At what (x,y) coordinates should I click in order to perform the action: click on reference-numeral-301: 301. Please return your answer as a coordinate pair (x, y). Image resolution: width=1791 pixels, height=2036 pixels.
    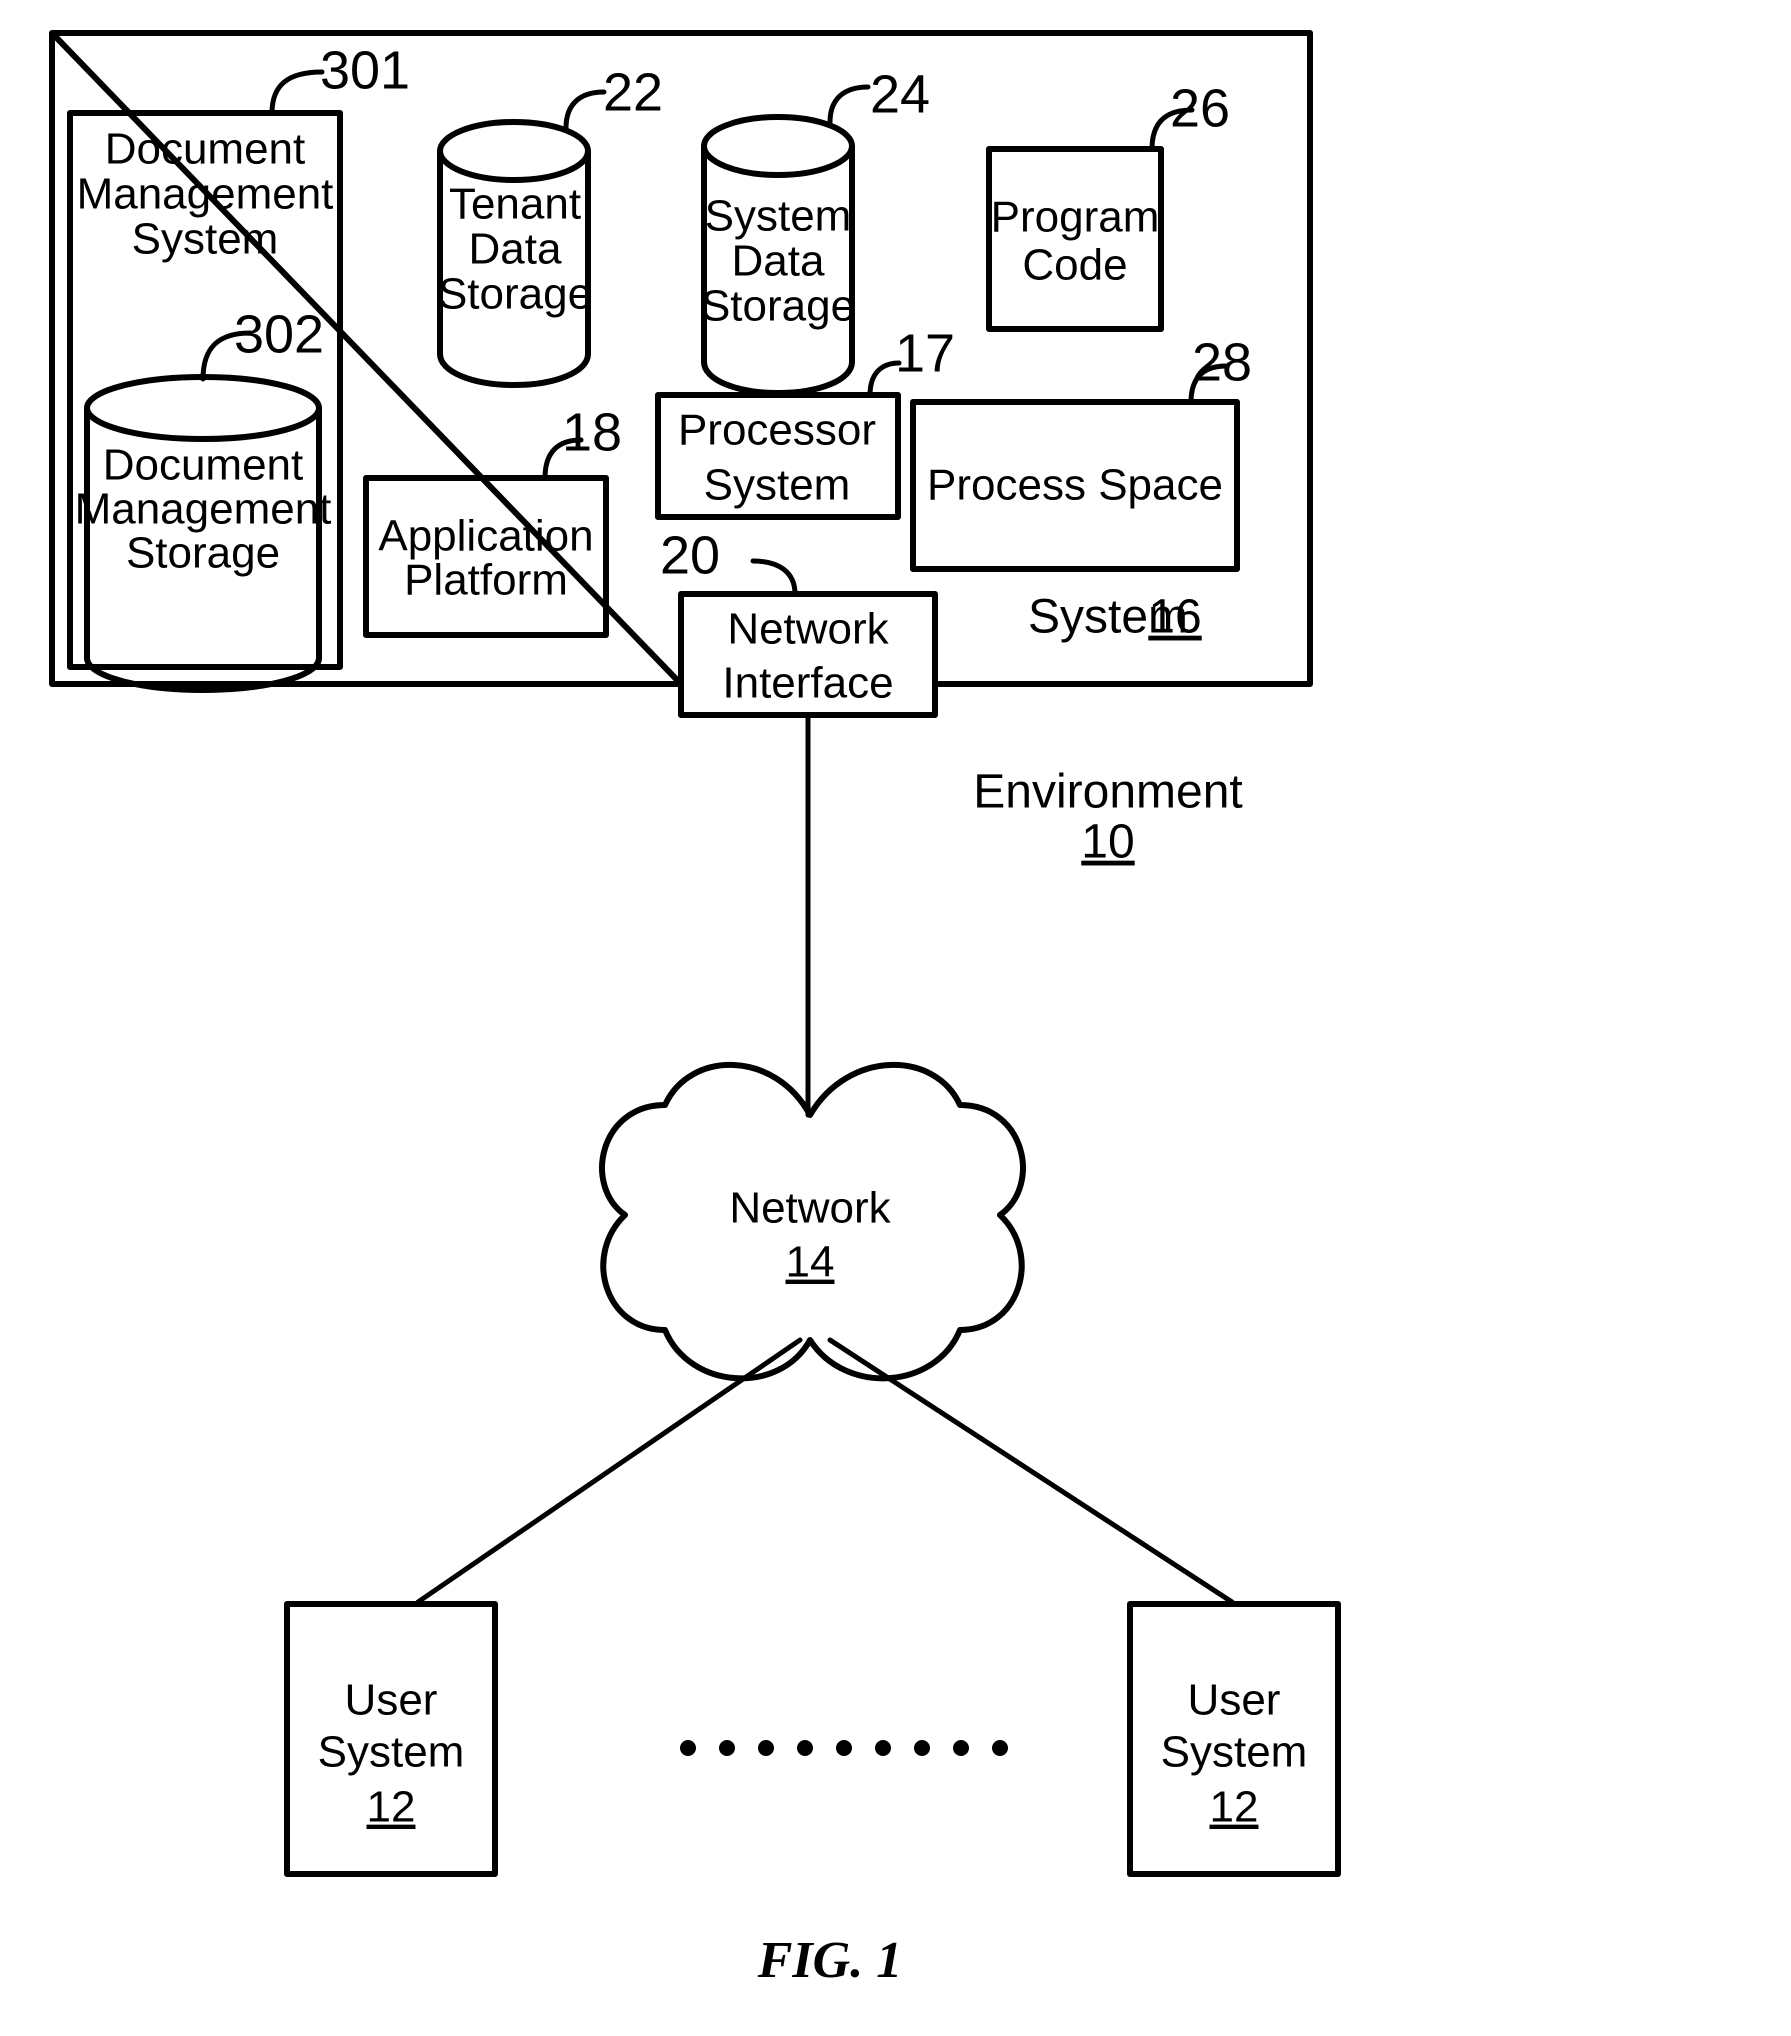
    Looking at the image, I should click on (365, 70).